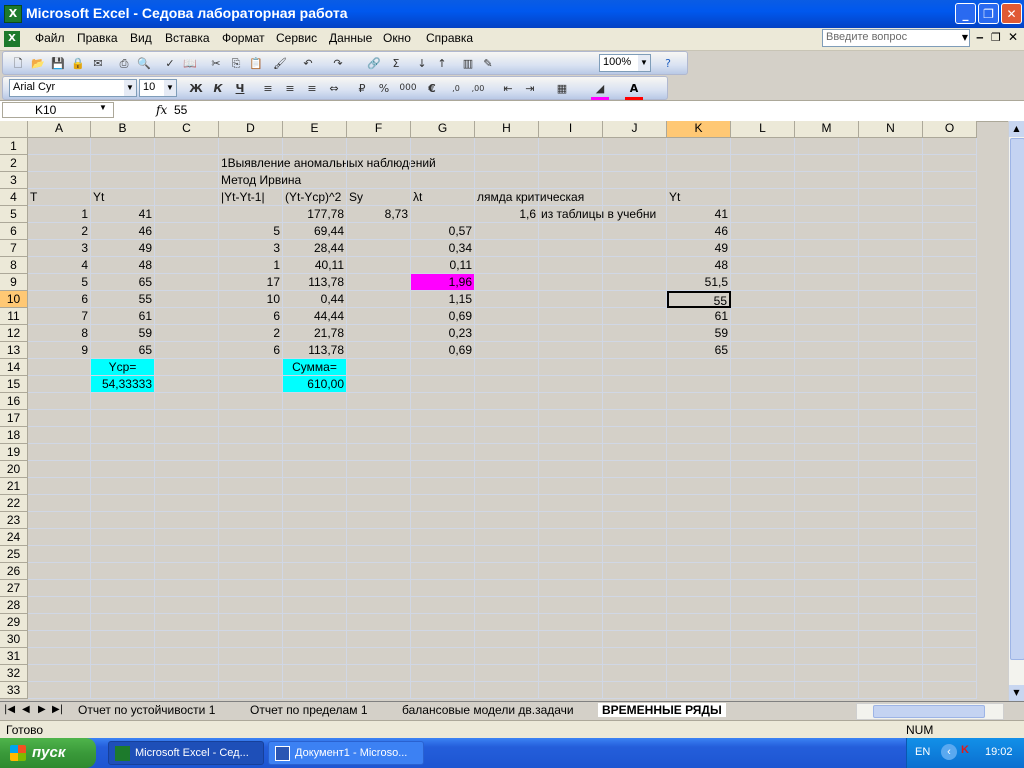 The image size is (1024, 768). What do you see at coordinates (315, 129) in the screenshot?
I see `column-header-e: E` at bounding box center [315, 129].